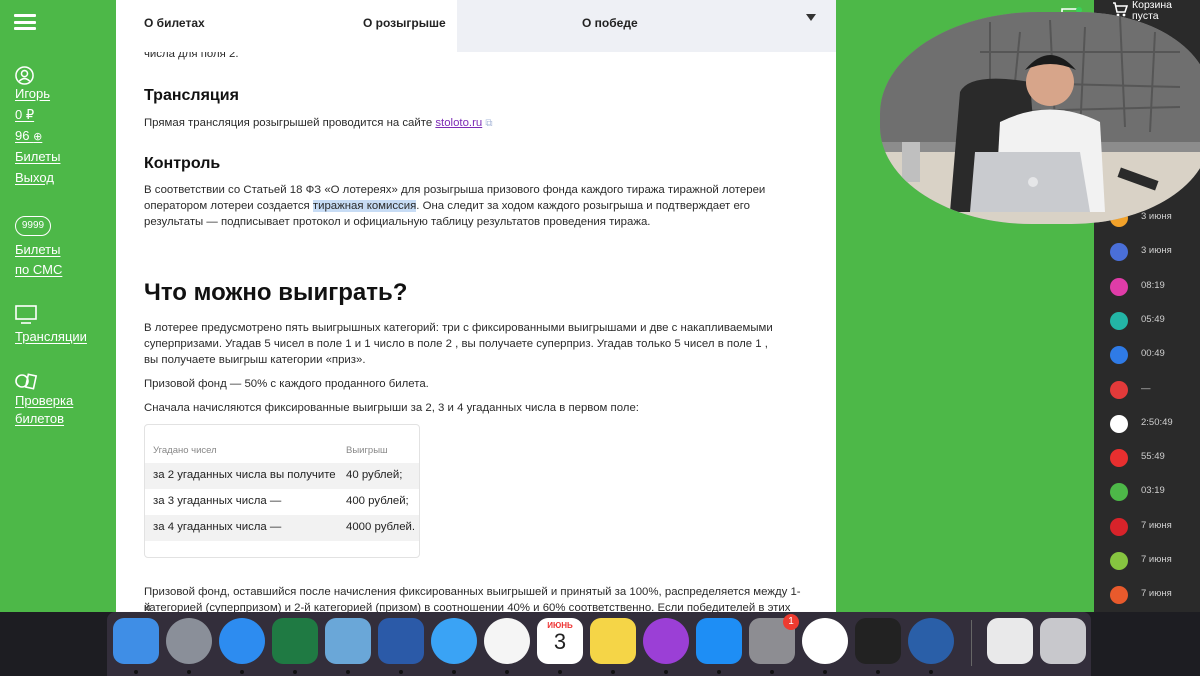 The image size is (1200, 676). What do you see at coordinates (377, 501) in the screenshot?
I see `table-cell-prize: 400 рублей;` at bounding box center [377, 501].